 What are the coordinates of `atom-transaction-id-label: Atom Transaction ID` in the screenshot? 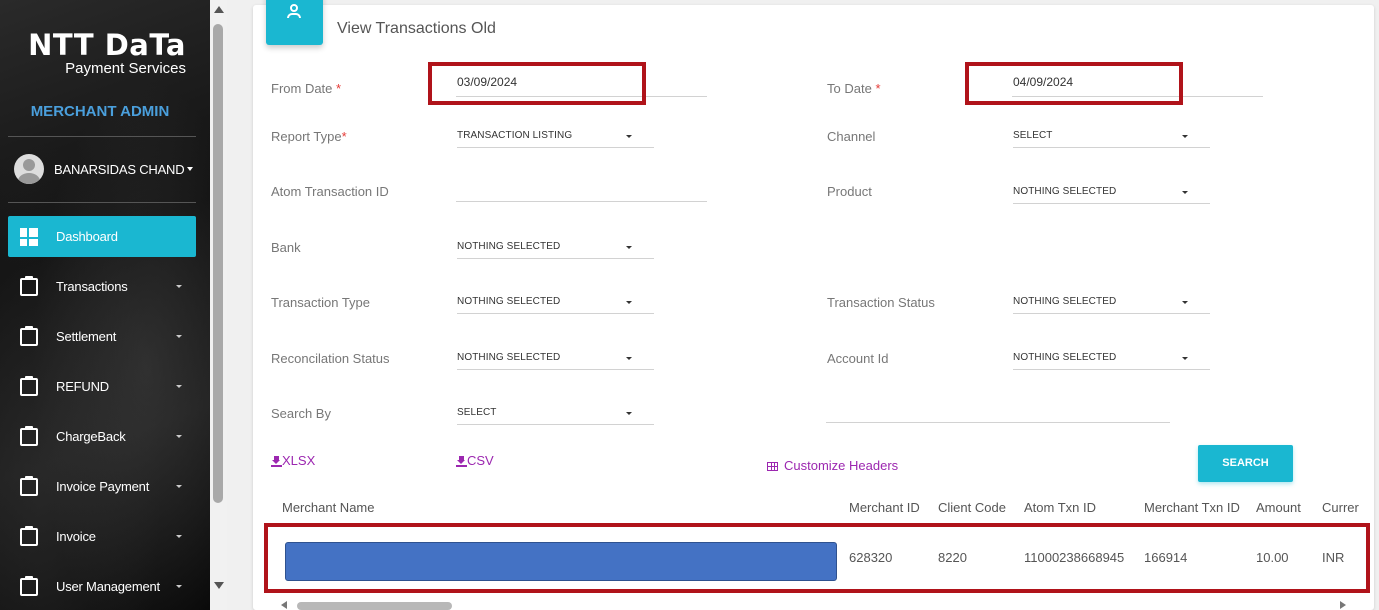 It's located at (330, 191).